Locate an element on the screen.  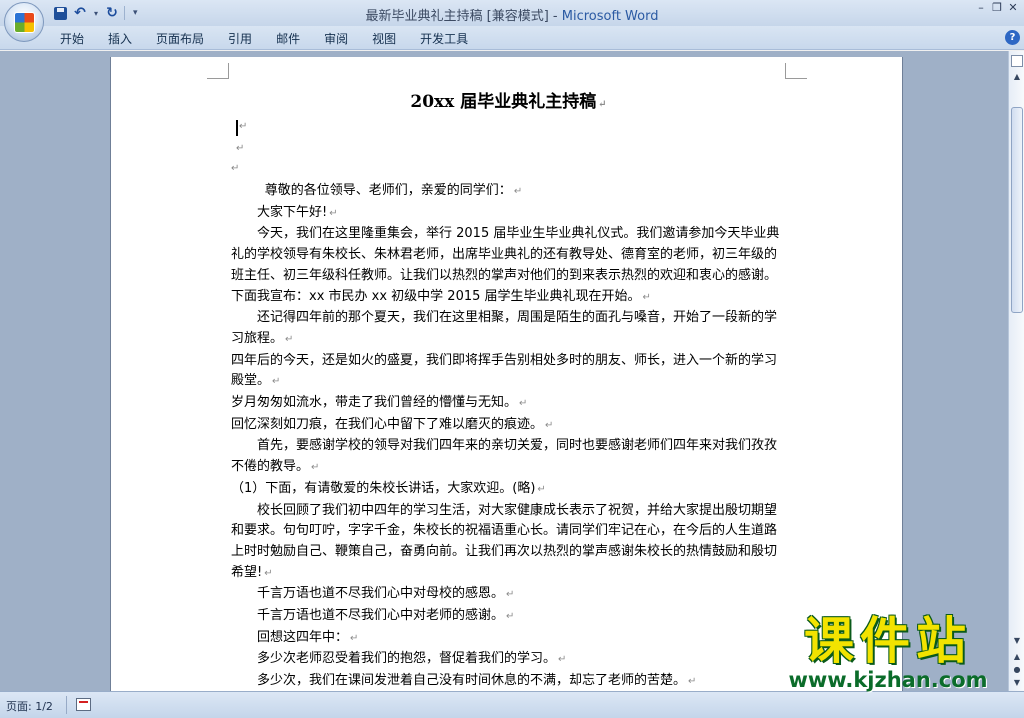
tab-developer: 开发工具 is located at coordinates (444, 39).